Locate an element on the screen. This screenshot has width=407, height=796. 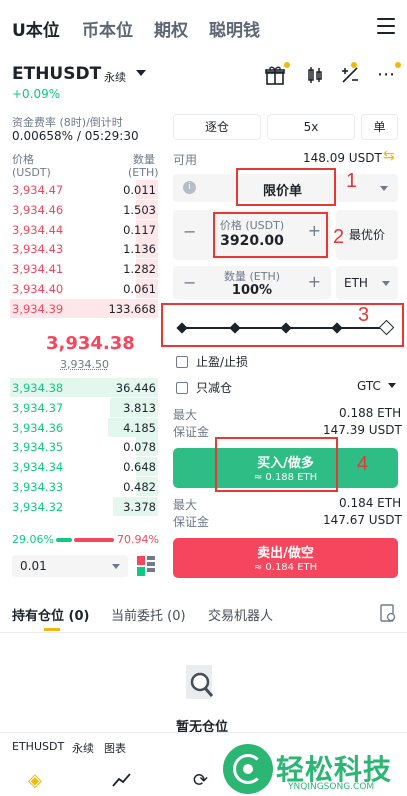
orderbook-row: 3,934.34 0.648 is located at coordinates (84, 467).